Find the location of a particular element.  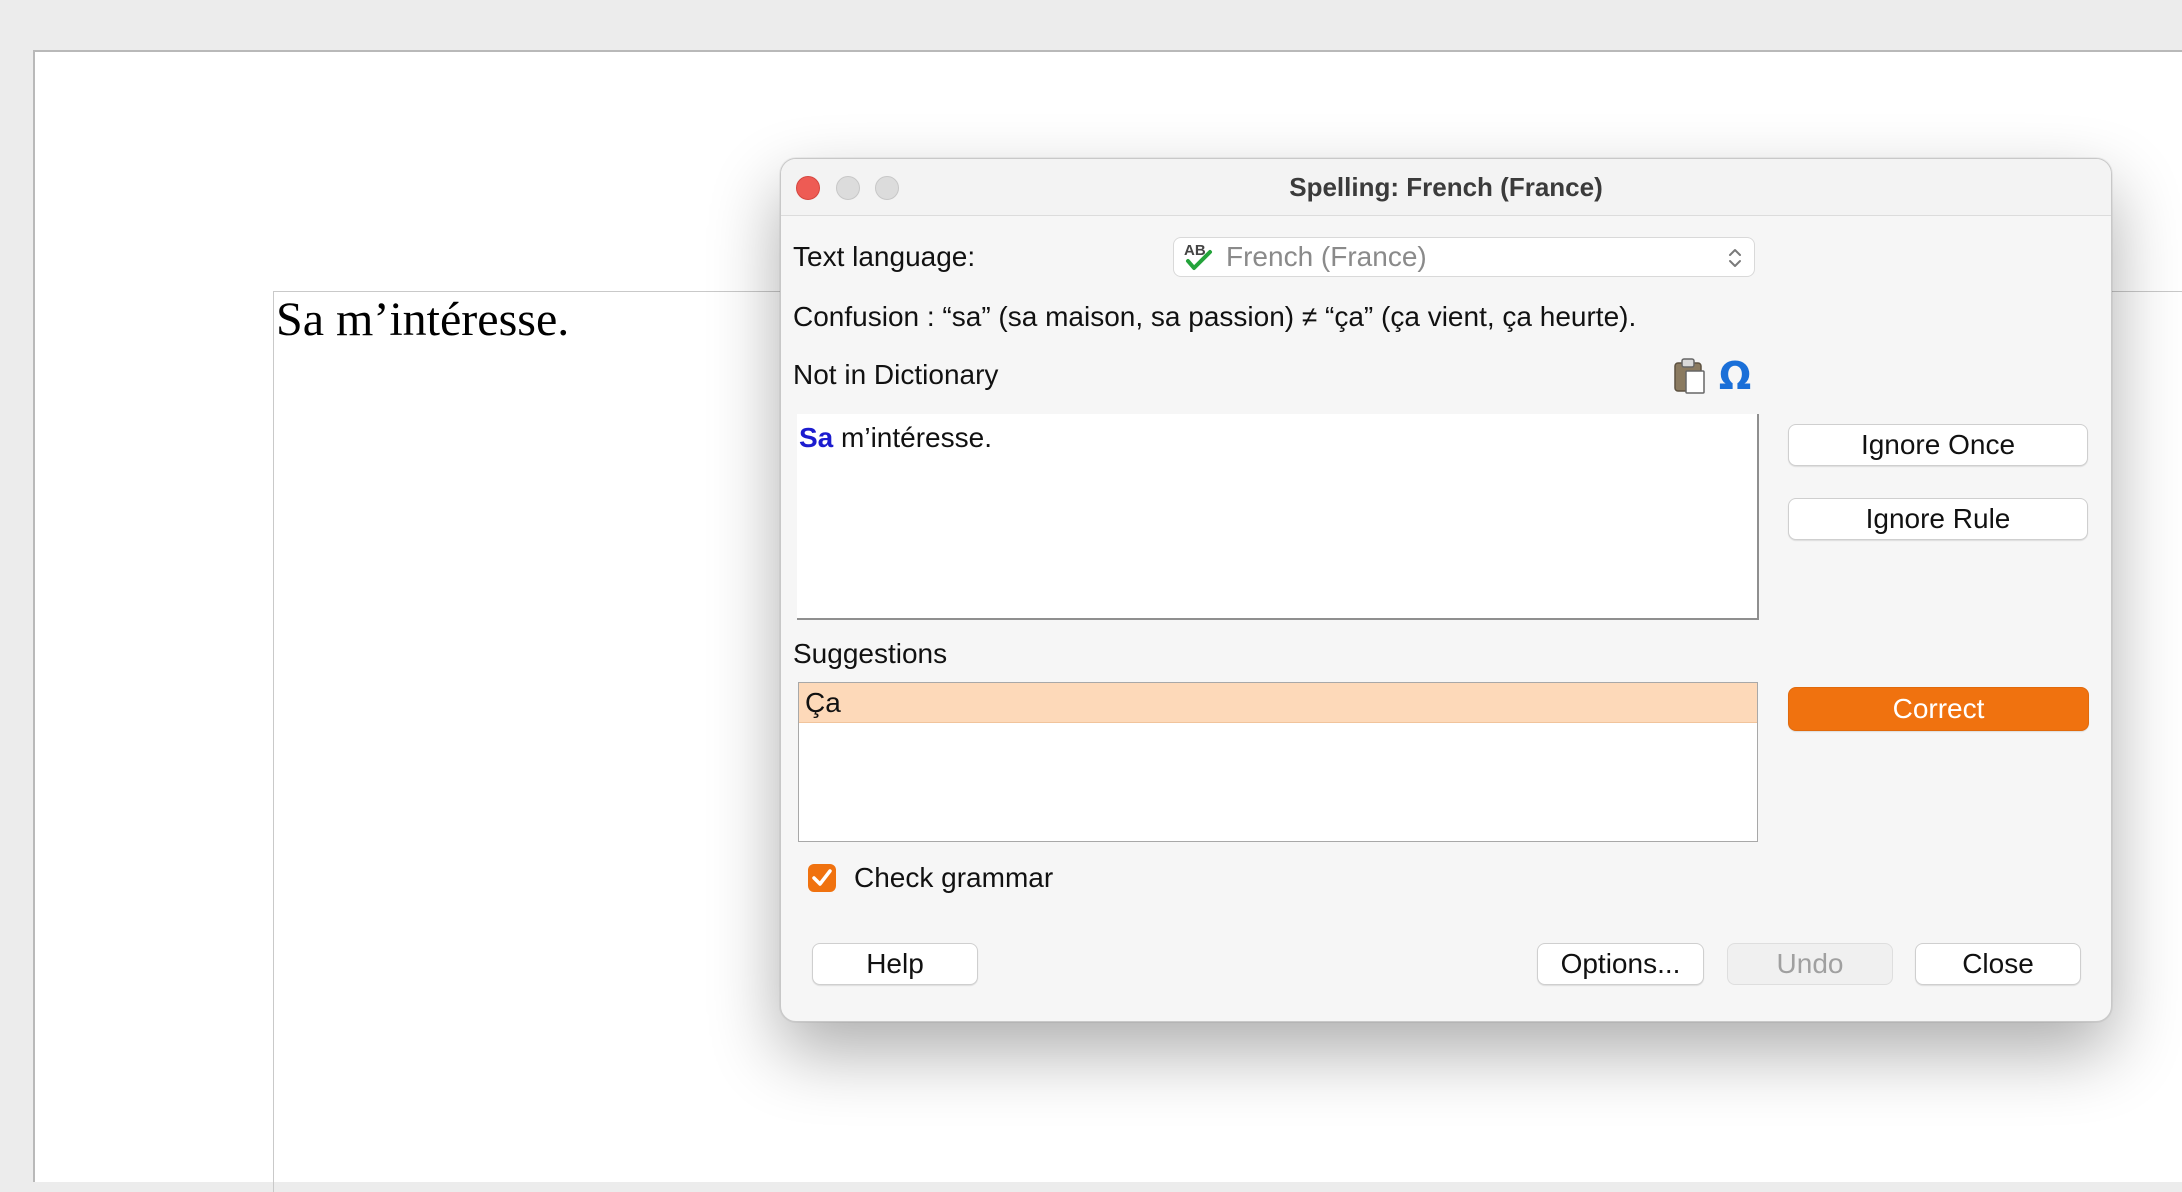

dialog-titlebar: Spelling: French (France) is located at coordinates (1446, 187).